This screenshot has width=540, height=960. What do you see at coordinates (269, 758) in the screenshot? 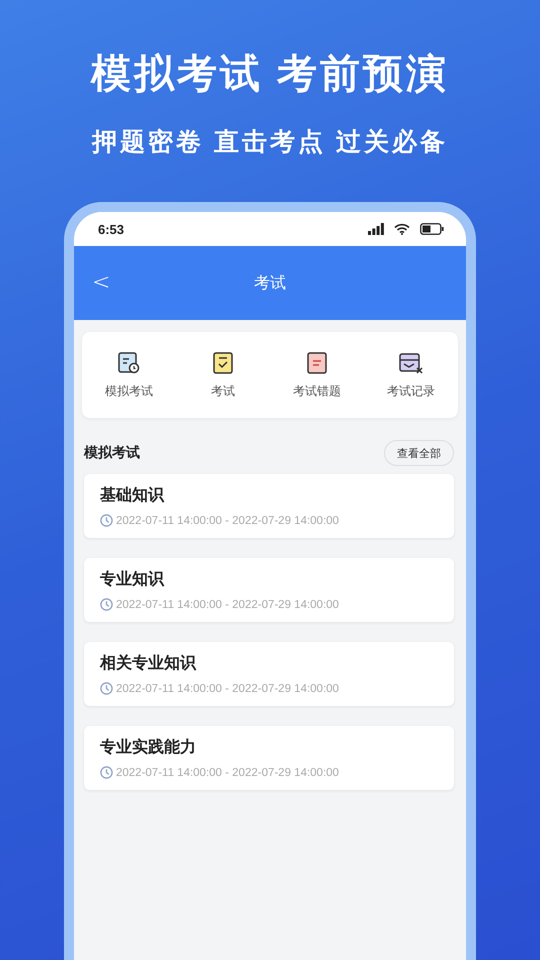
I see `exam-card: 专业实践能力 2022-07-11 14:00:00 - 2022-07-29 14:00:00` at bounding box center [269, 758].